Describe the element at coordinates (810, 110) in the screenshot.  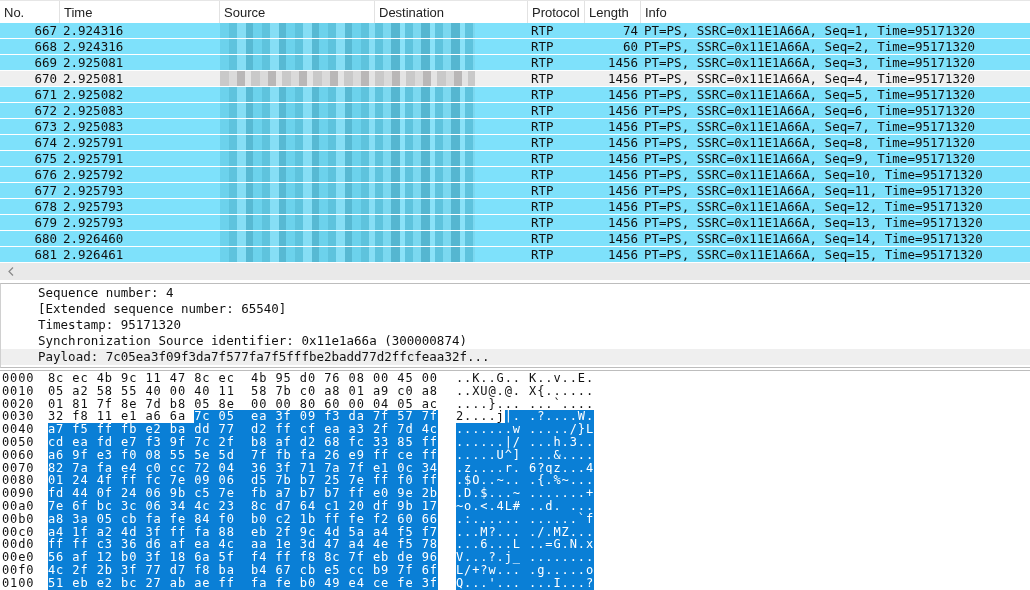
I see `packet-info: PT=PS, SSRC=0x11E1A66A, Seq=6, Time=95171320` at that location.